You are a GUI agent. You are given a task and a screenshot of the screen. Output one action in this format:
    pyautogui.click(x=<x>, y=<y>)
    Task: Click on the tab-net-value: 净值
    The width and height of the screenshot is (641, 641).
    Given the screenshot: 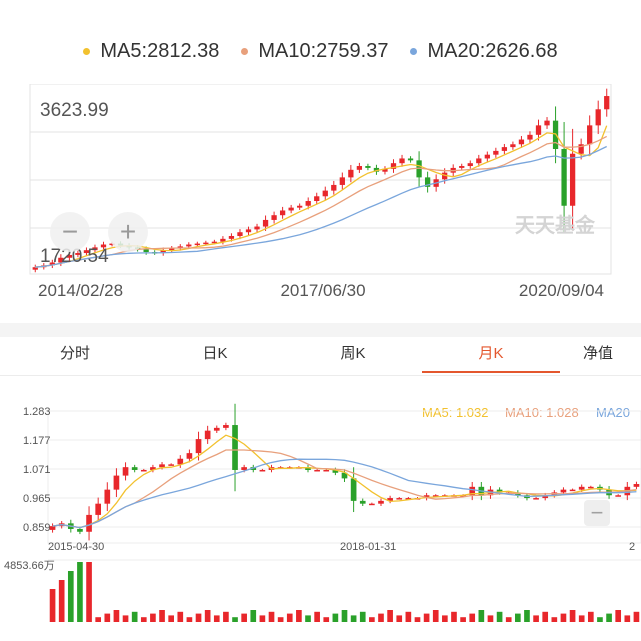 What is the action you would take?
    pyautogui.click(x=612, y=355)
    